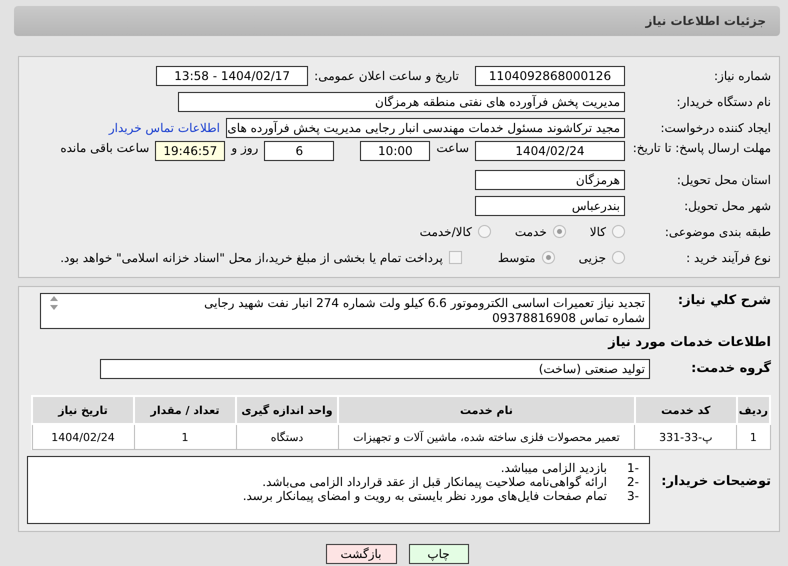  Describe the element at coordinates (452, 148) in the screenshot. I see `time-label: ساعت` at that location.